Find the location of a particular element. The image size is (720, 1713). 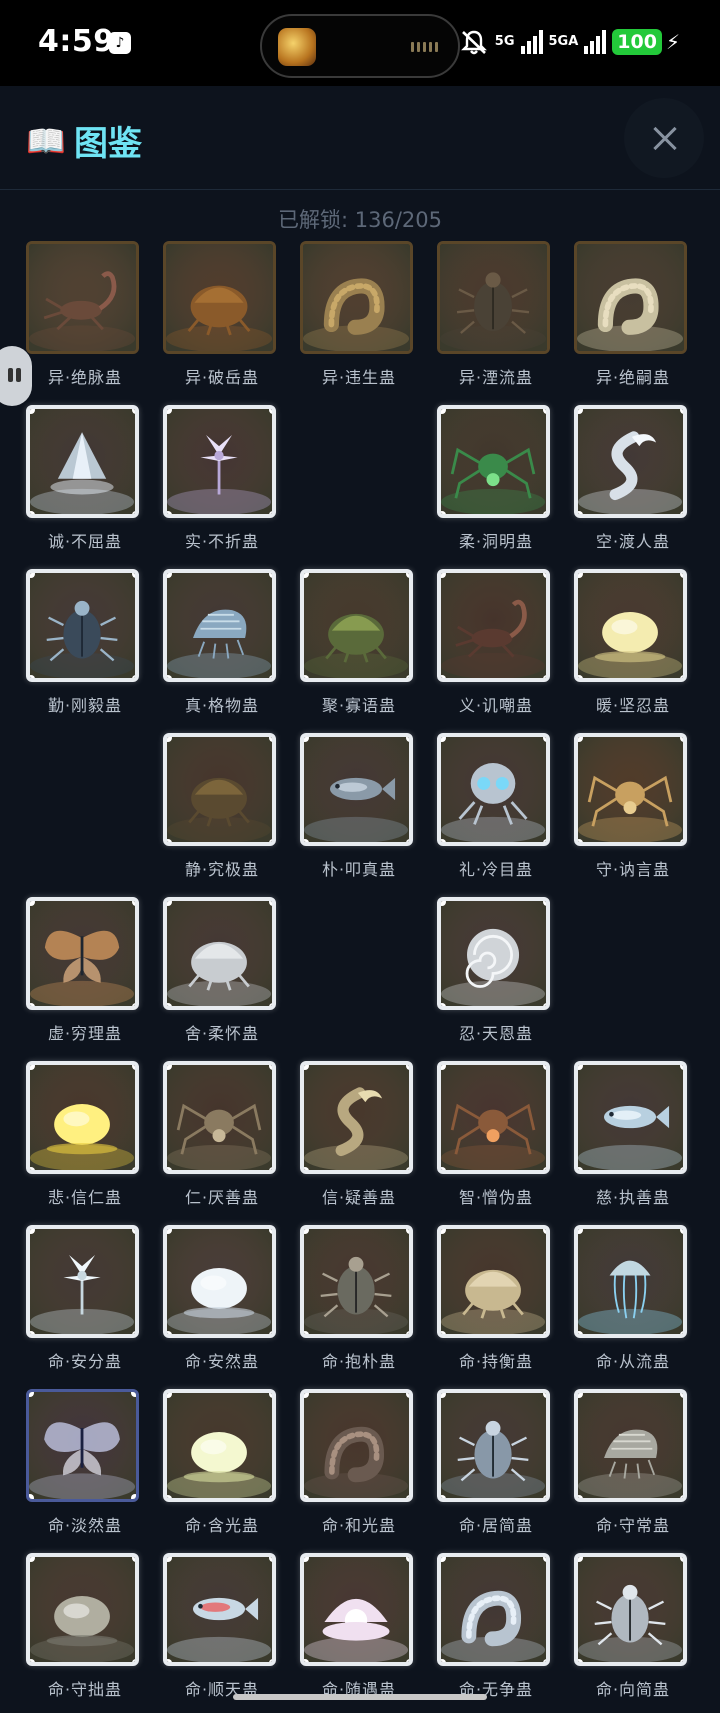

creature-card: 命·持衡蛊 is located at coordinates (496, 1303).